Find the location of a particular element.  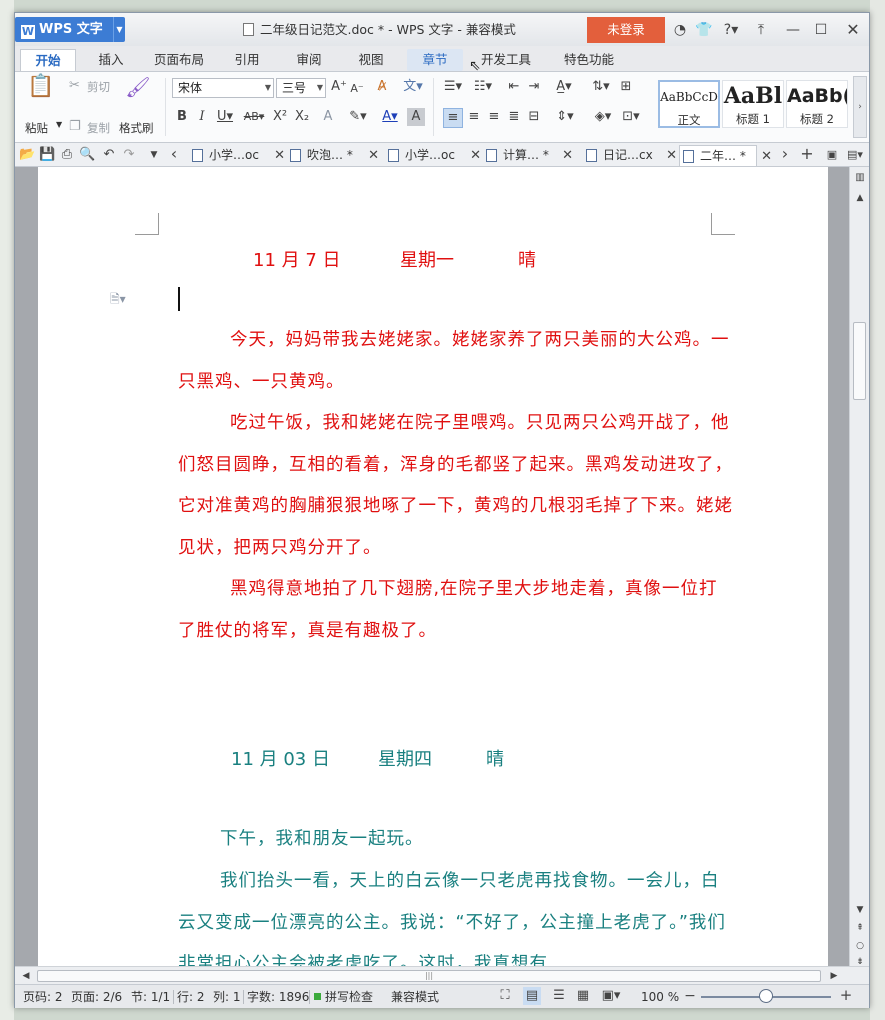

tab-developer-tools: 开发工具 is located at coordinates (506, 60).